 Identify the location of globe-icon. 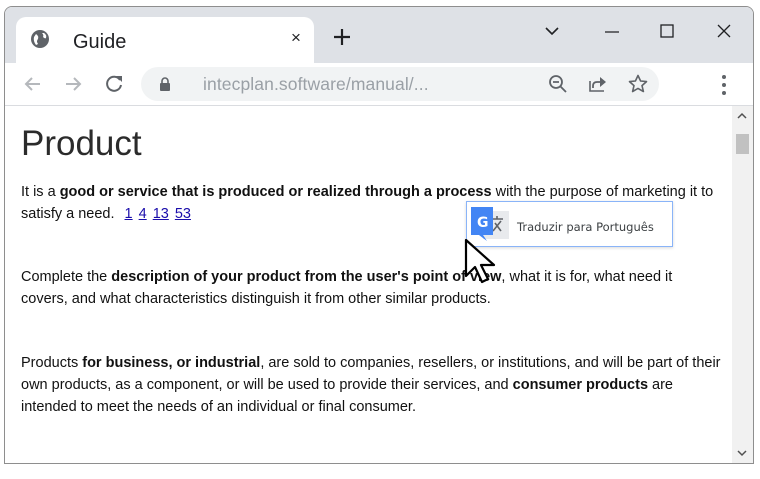
(40, 39).